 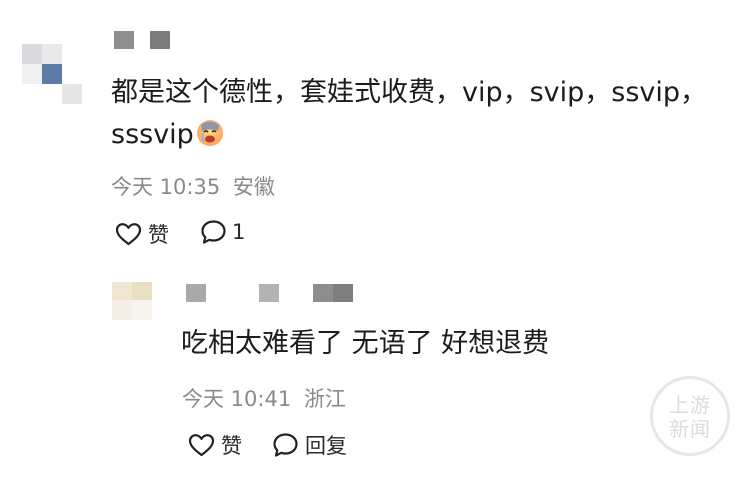 What do you see at coordinates (237, 399) in the screenshot?
I see `reply-time: 今天 10:41` at bounding box center [237, 399].